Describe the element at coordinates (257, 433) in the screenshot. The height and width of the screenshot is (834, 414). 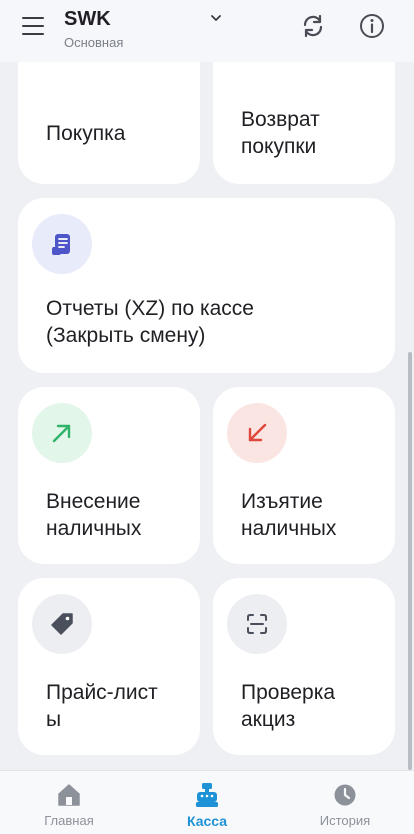
I see `arrow-down-left-icon` at that location.